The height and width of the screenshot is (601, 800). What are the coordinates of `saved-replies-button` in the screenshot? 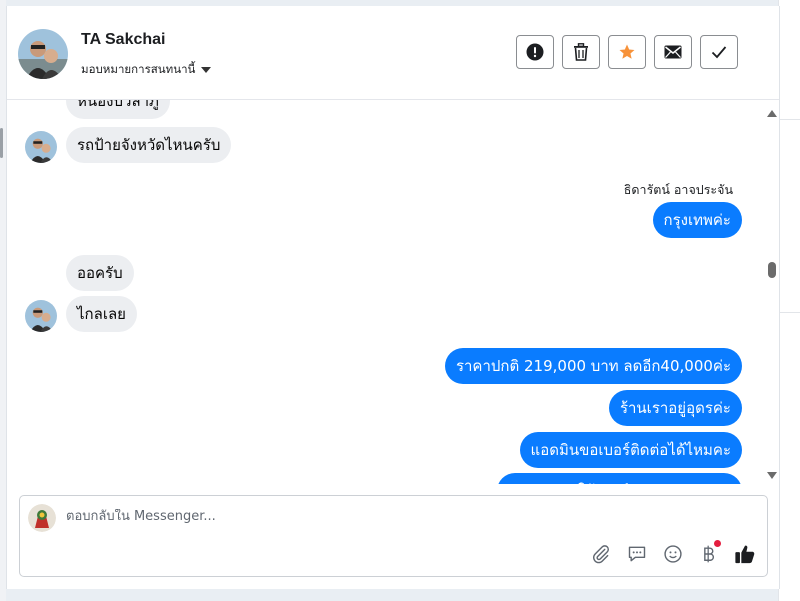 It's located at (637, 554).